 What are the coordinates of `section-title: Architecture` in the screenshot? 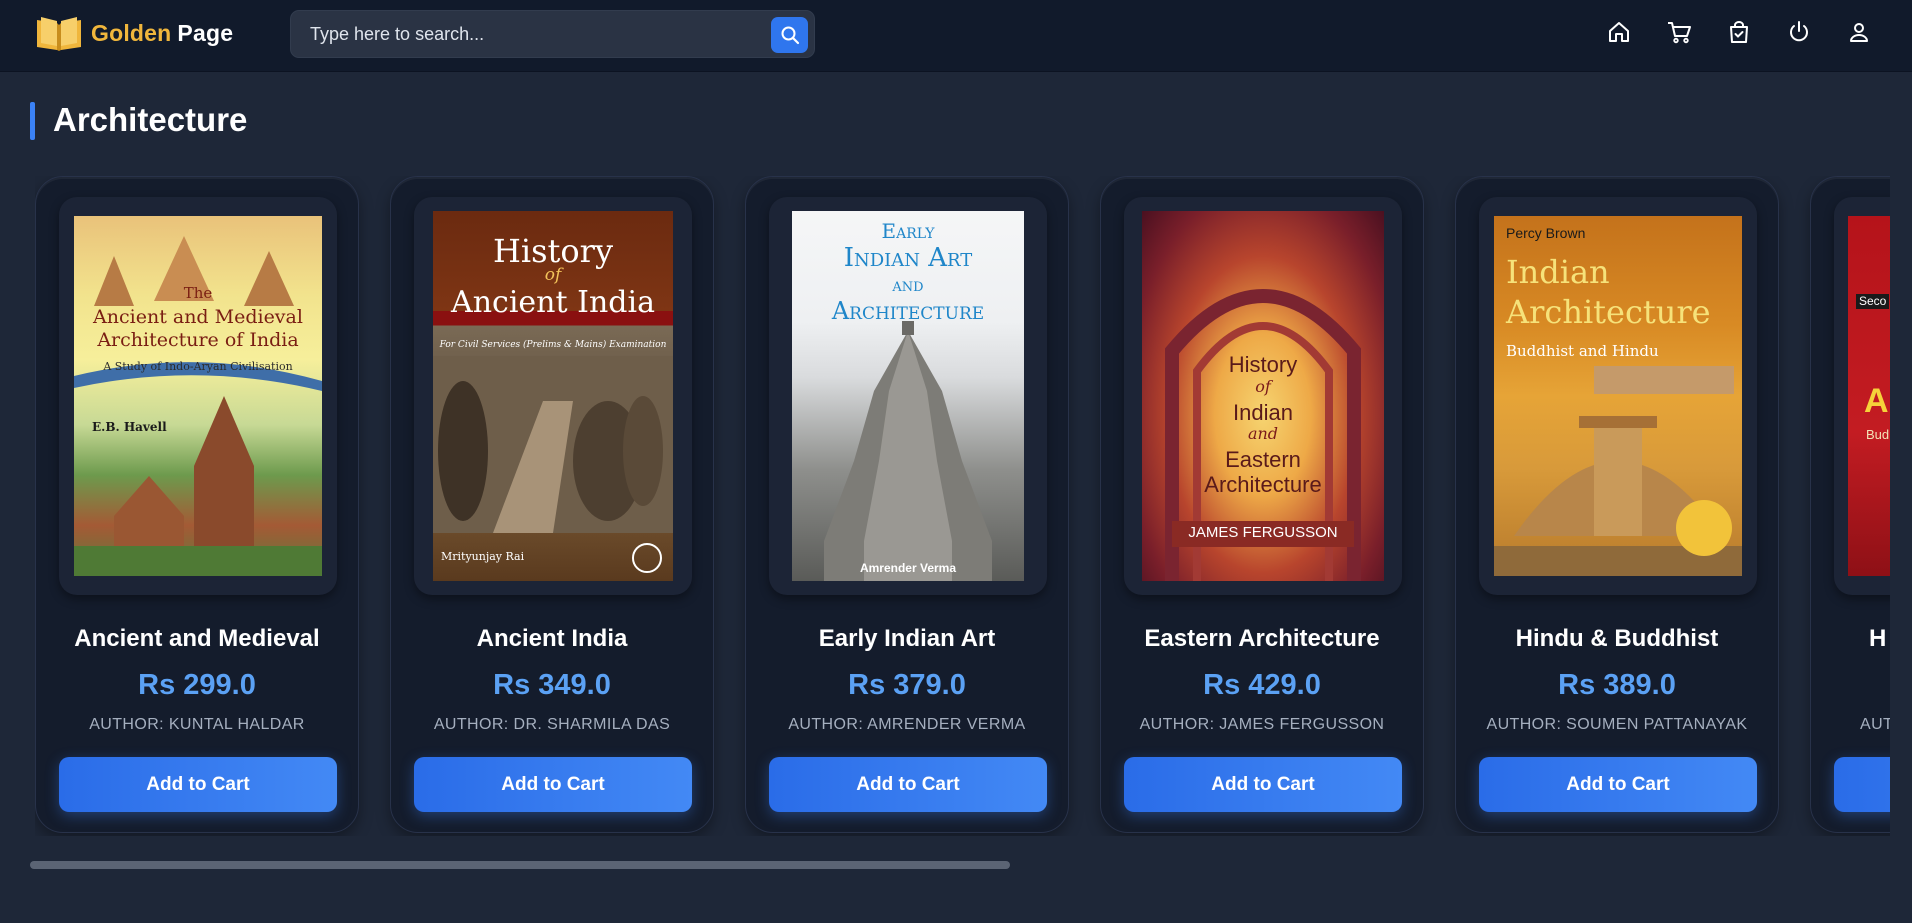 It's located at (150, 119).